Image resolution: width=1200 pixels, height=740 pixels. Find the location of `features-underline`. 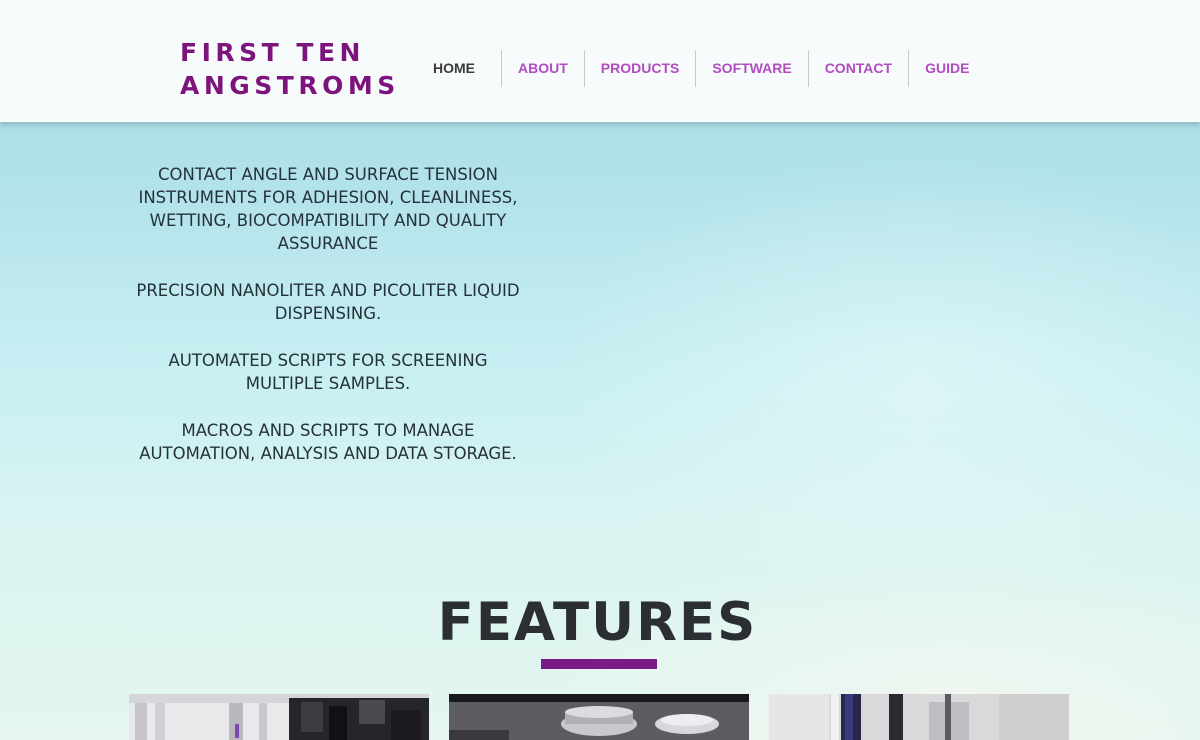

features-underline is located at coordinates (599, 664).